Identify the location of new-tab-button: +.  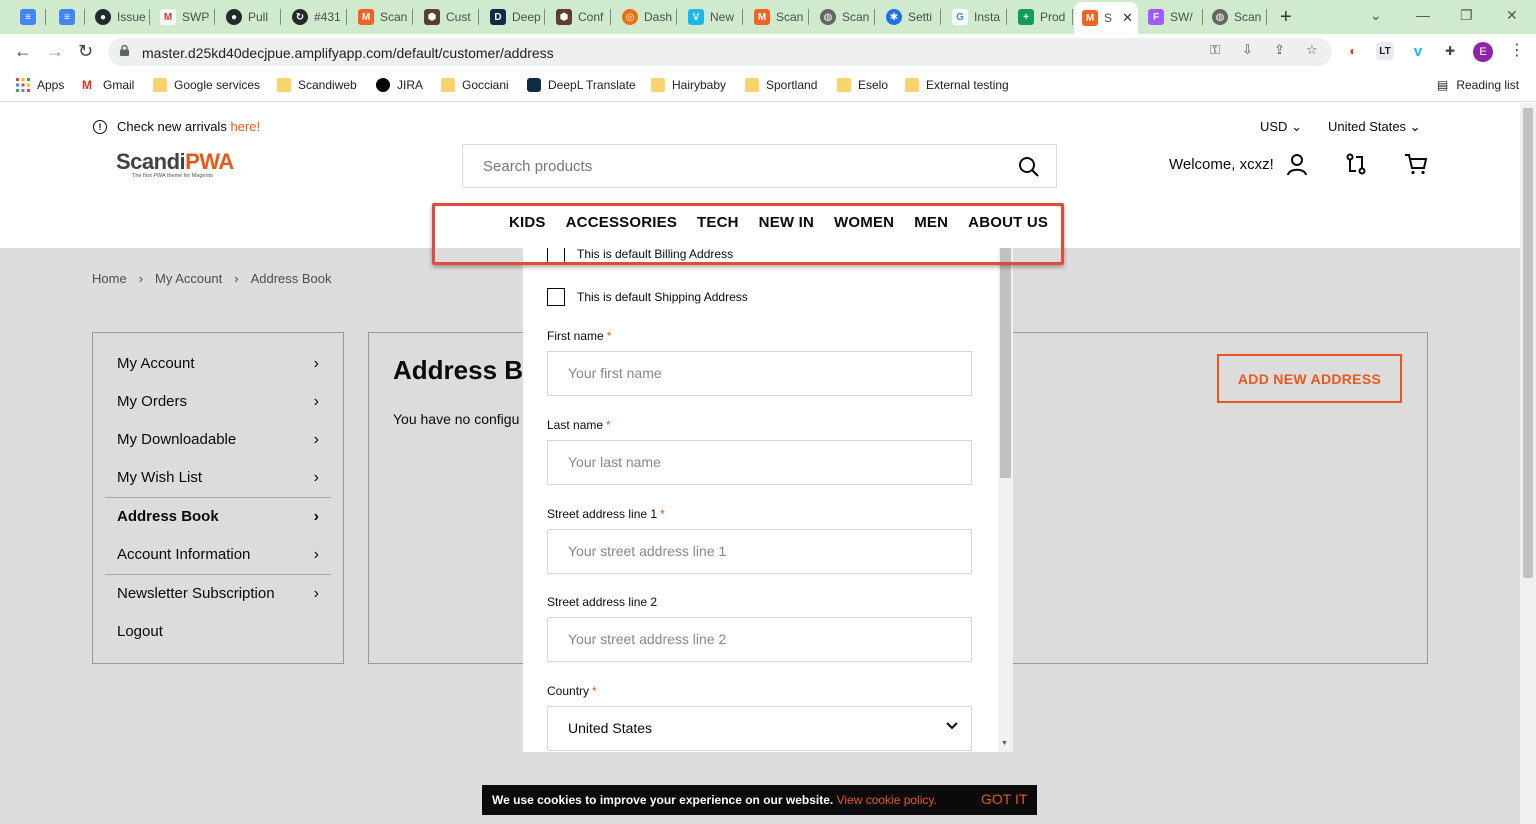
(1286, 17).